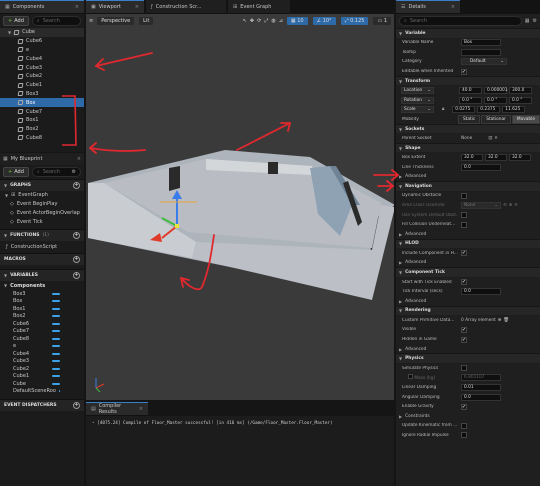 The height and width of the screenshot is (486, 540). I want to click on variable-item: Cube3, so click(42, 361).